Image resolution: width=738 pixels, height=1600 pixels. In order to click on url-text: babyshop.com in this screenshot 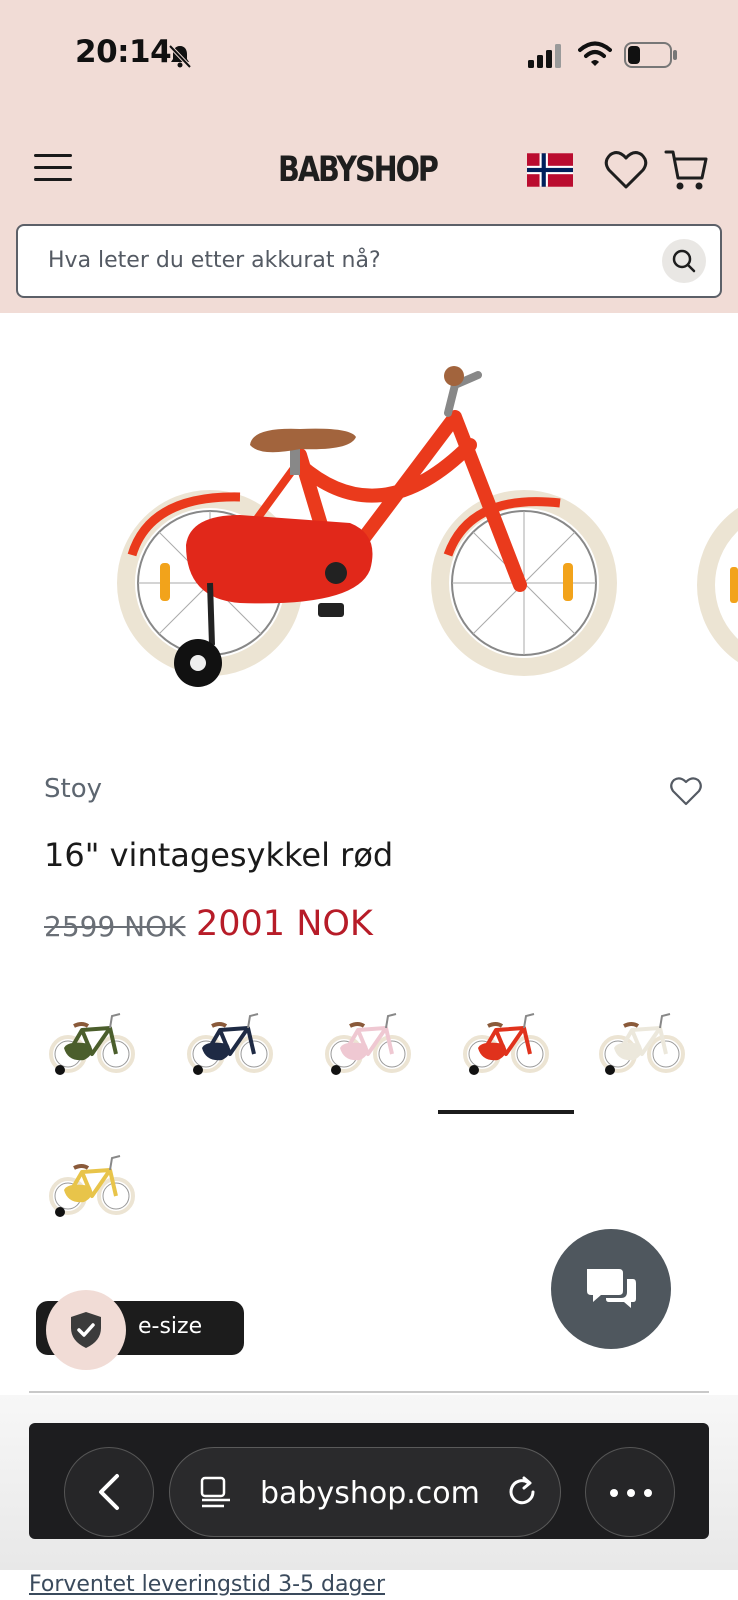, I will do `click(370, 1493)`.